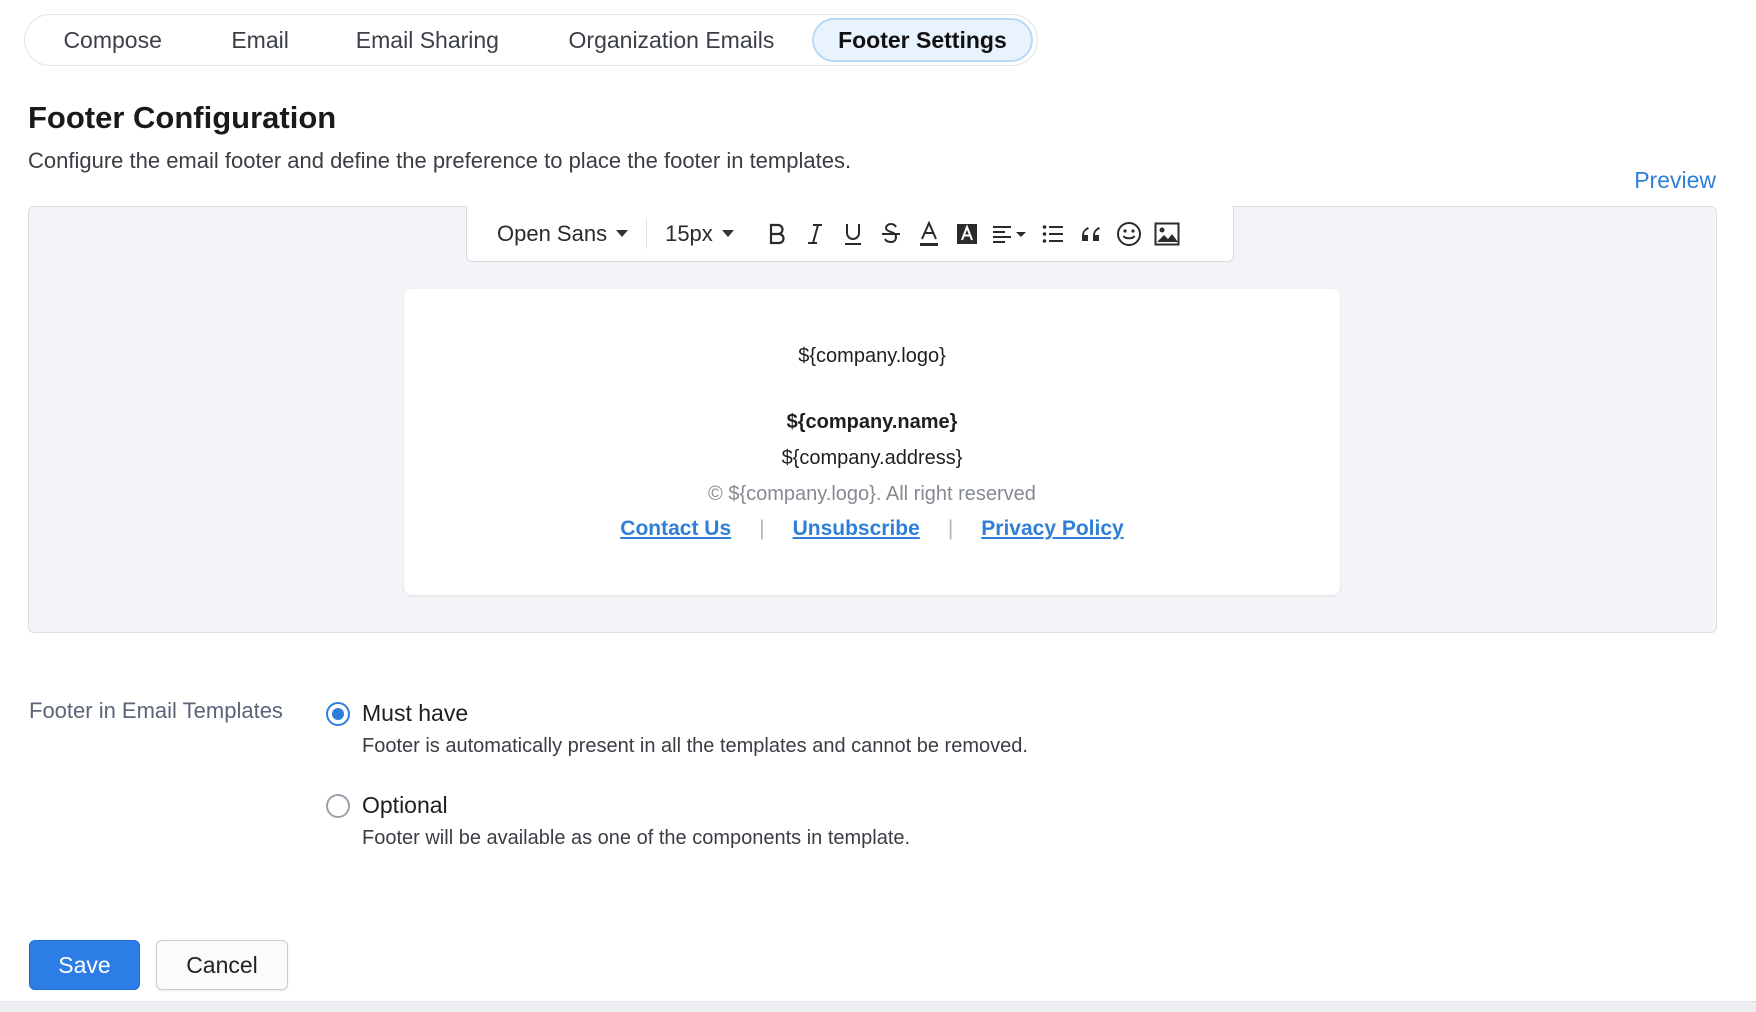 The height and width of the screenshot is (1012, 1756). What do you see at coordinates (1129, 234) in the screenshot?
I see `emoji-icon` at bounding box center [1129, 234].